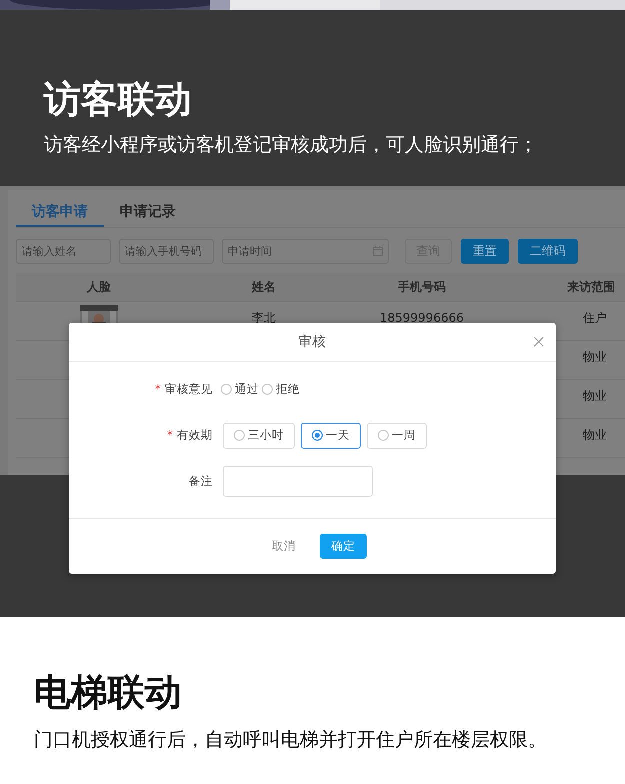 This screenshot has width=625, height=784. What do you see at coordinates (108, 693) in the screenshot?
I see `section-title: 电梯联动` at bounding box center [108, 693].